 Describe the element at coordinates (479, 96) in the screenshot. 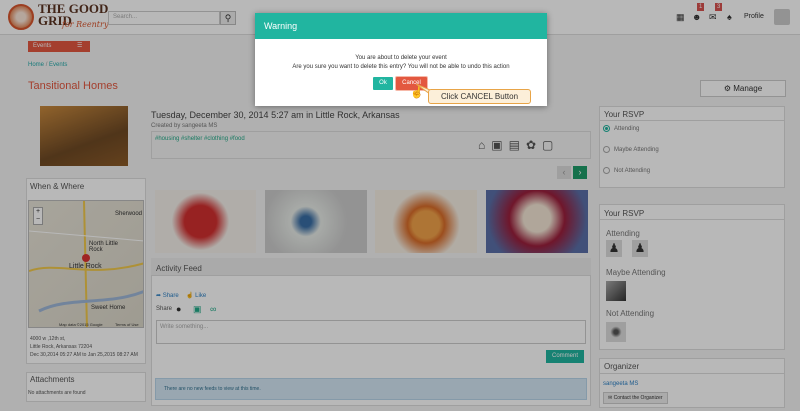

I see `instruction-callout: Click CANCEL Button` at that location.